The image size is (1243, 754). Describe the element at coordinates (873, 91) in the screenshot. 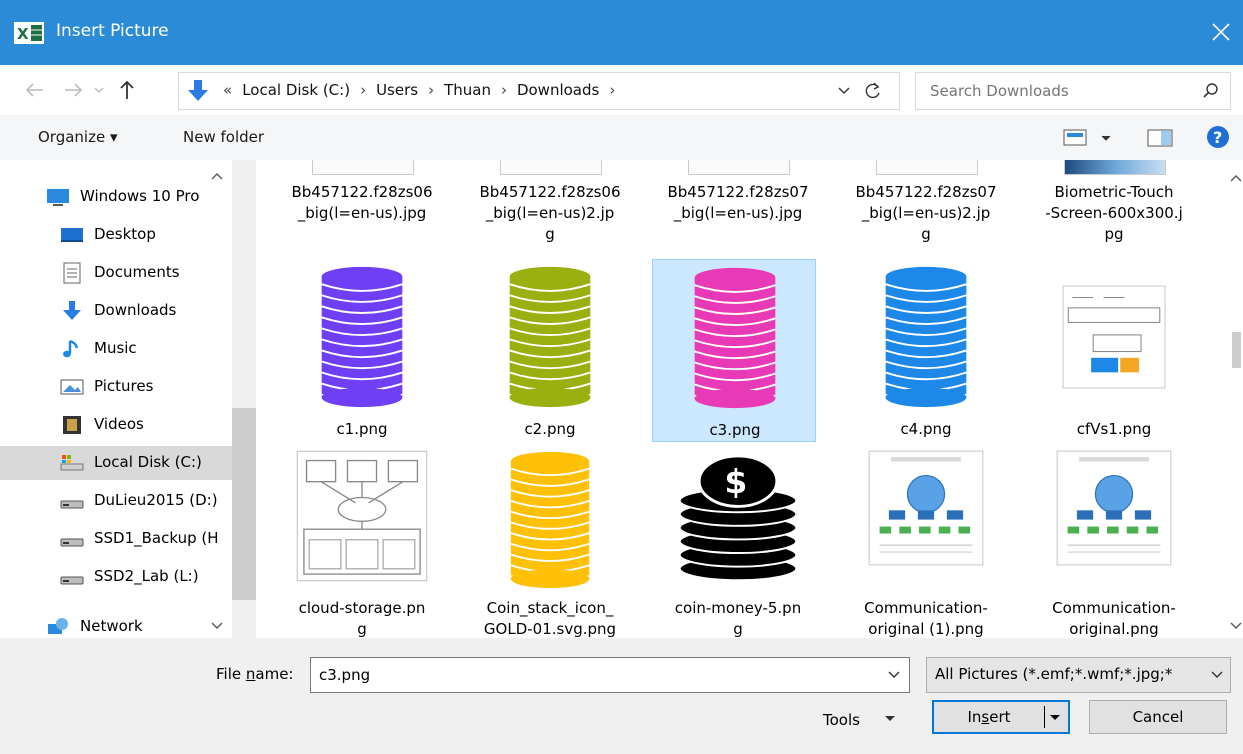

I see `refresh-icon` at that location.